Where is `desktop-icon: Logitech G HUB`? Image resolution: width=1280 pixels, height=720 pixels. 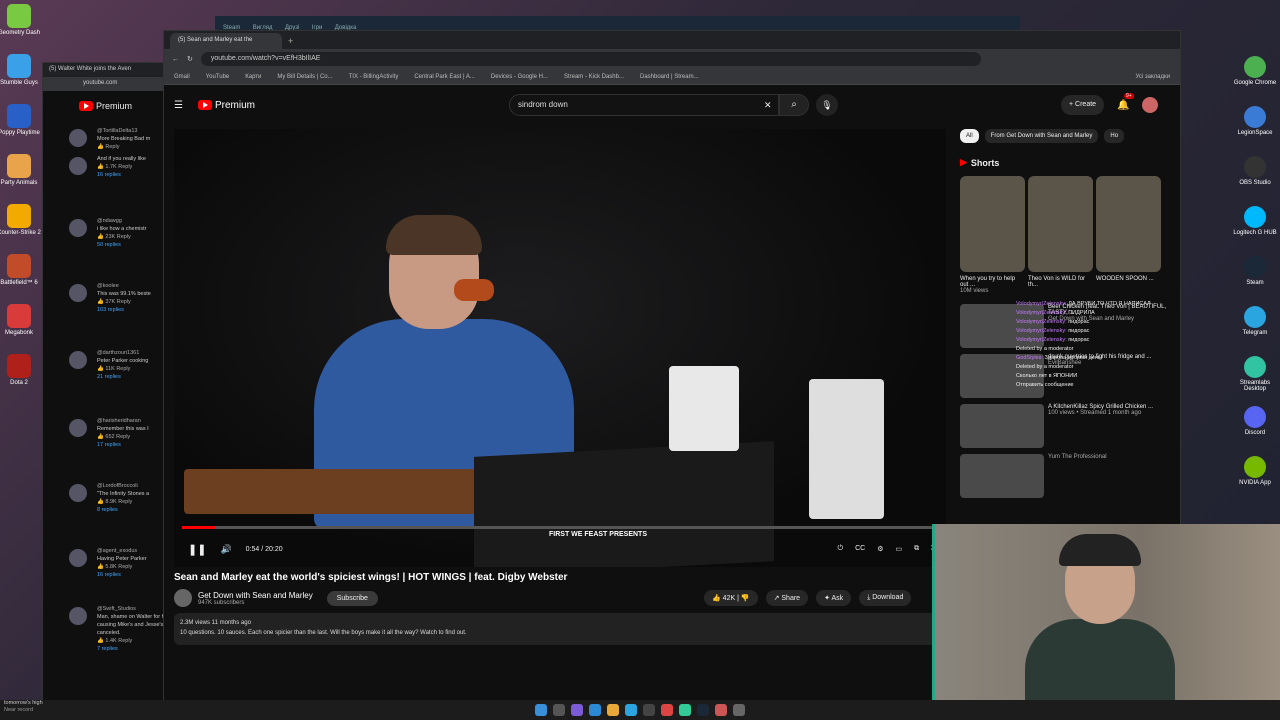 desktop-icon: Logitech G HUB is located at coordinates (1255, 221).